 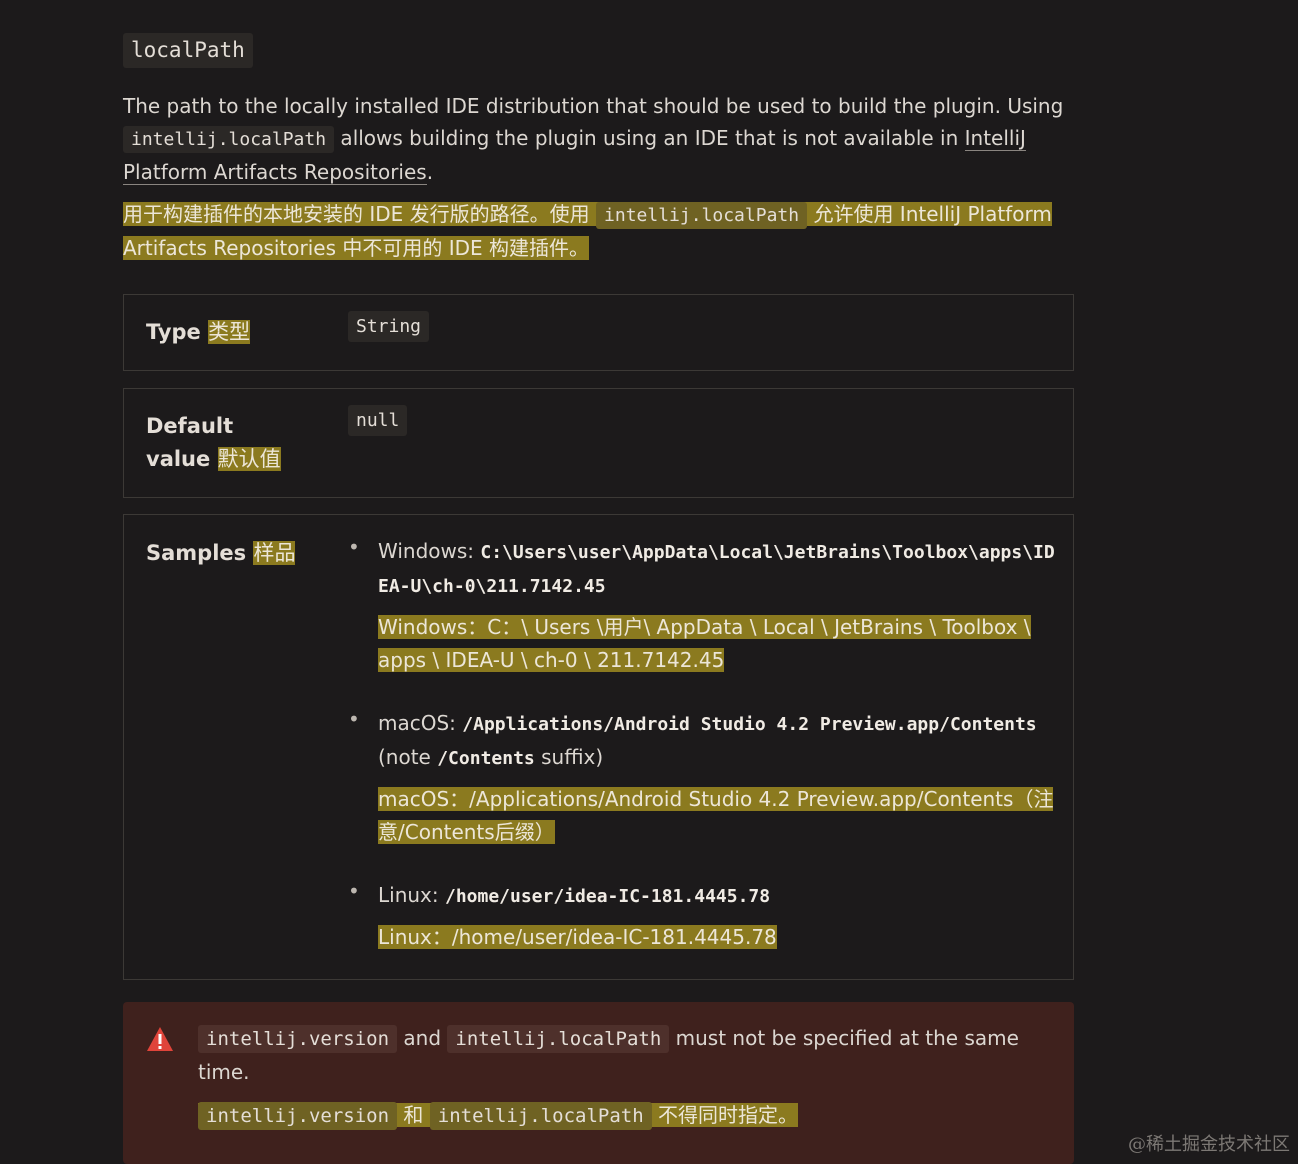 What do you see at coordinates (577, 937) in the screenshot?
I see `linux-path-translation: Linux：/home/user/idea-IC-181.4445.78` at bounding box center [577, 937].